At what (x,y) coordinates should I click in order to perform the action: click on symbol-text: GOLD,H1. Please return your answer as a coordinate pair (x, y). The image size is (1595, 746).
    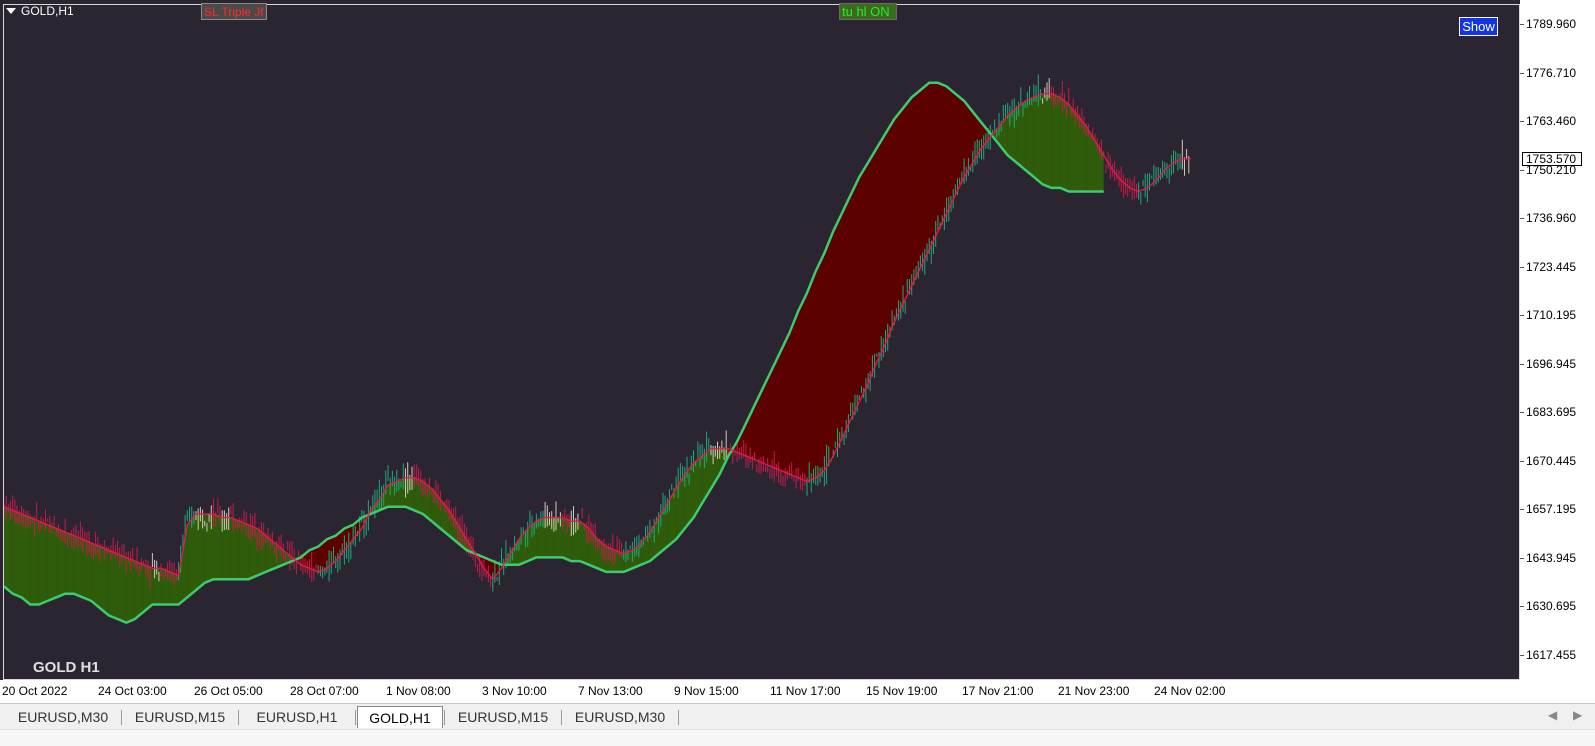
    Looking at the image, I should click on (47, 11).